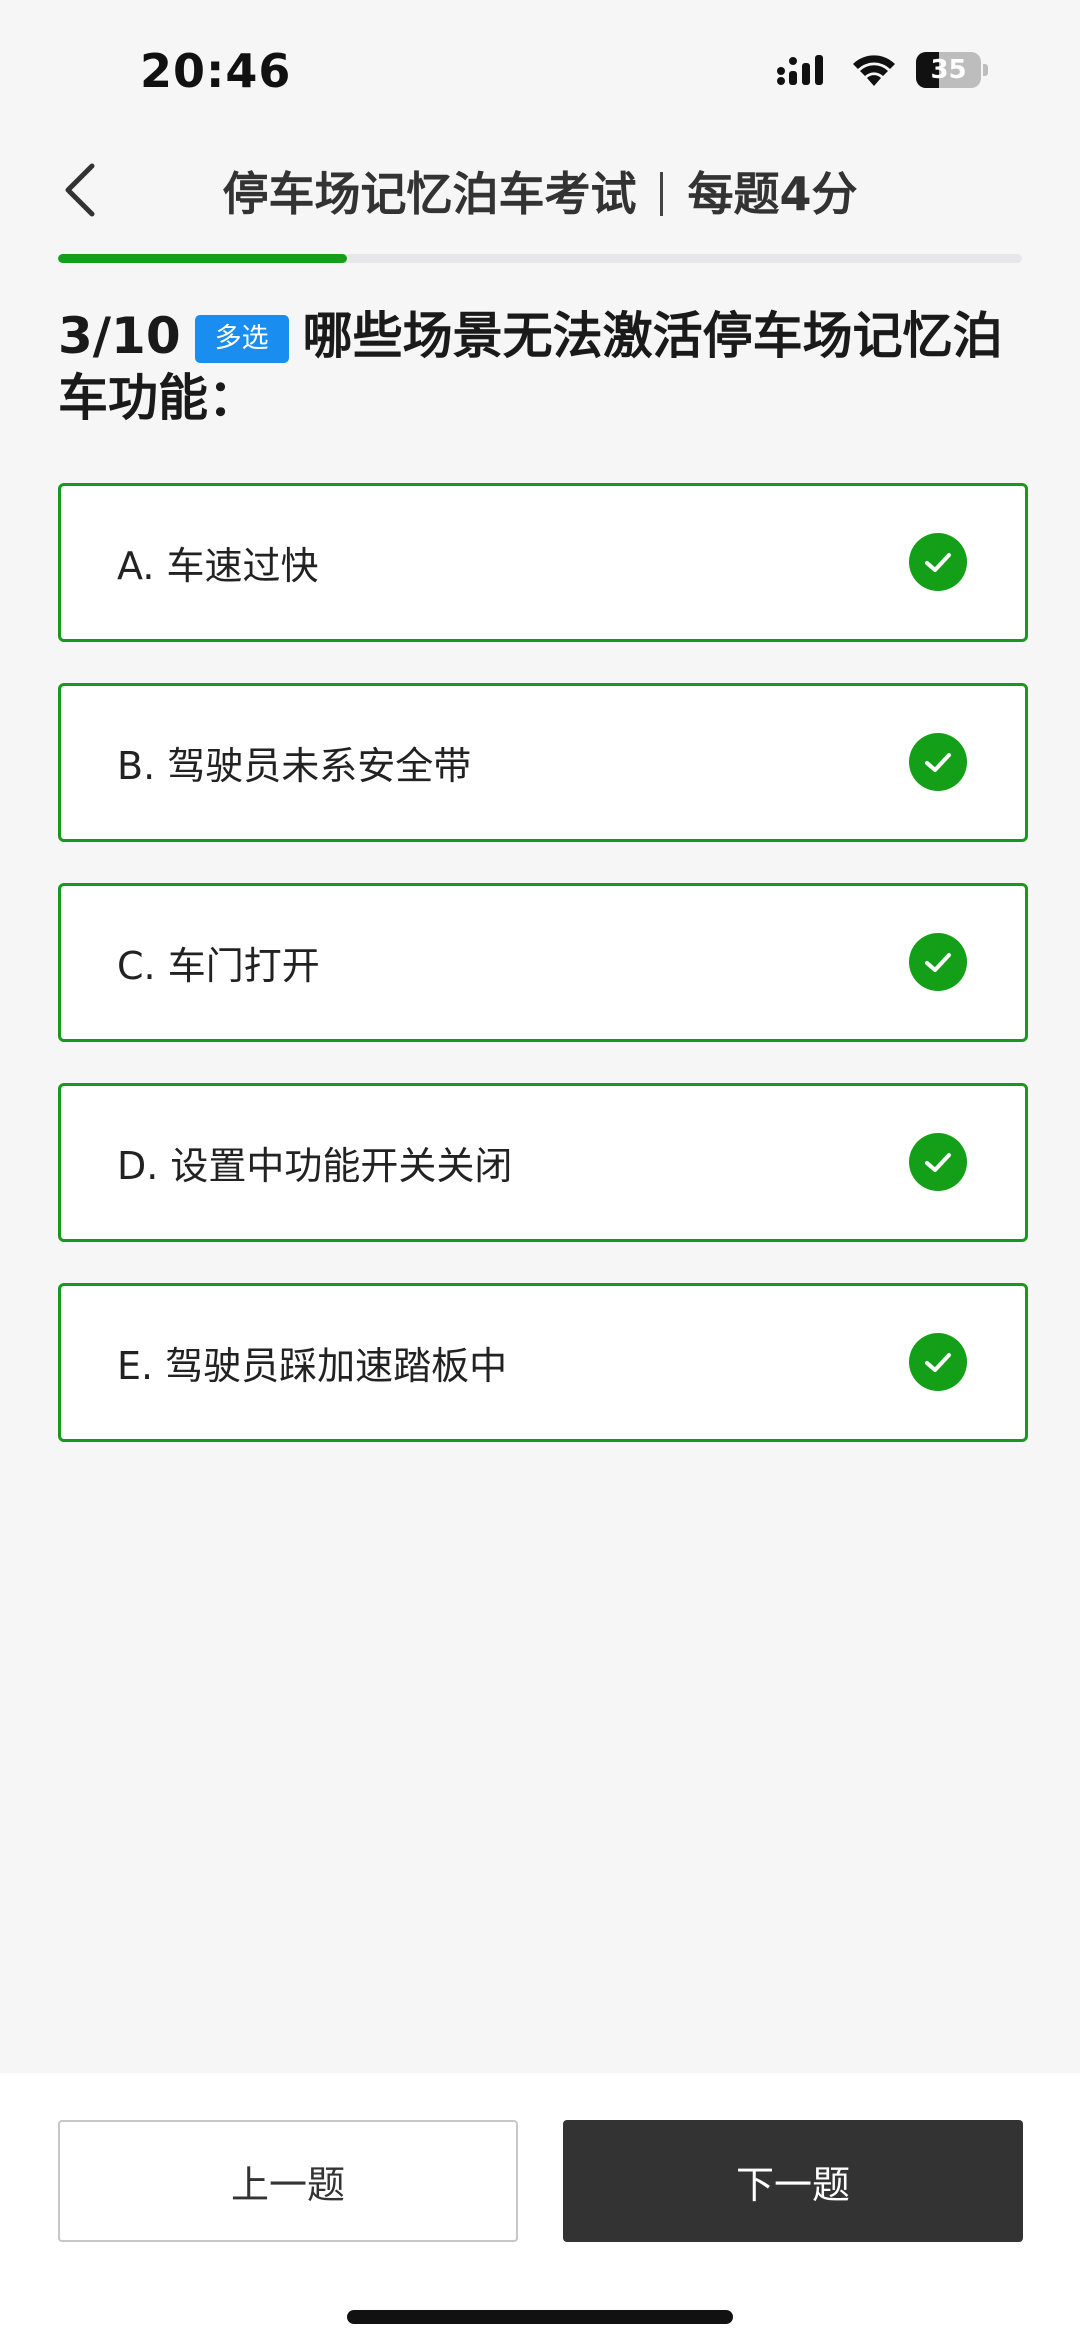 The width and height of the screenshot is (1080, 2341). Describe the element at coordinates (772, 194) in the screenshot. I see `score-rule: 每题4分` at that location.